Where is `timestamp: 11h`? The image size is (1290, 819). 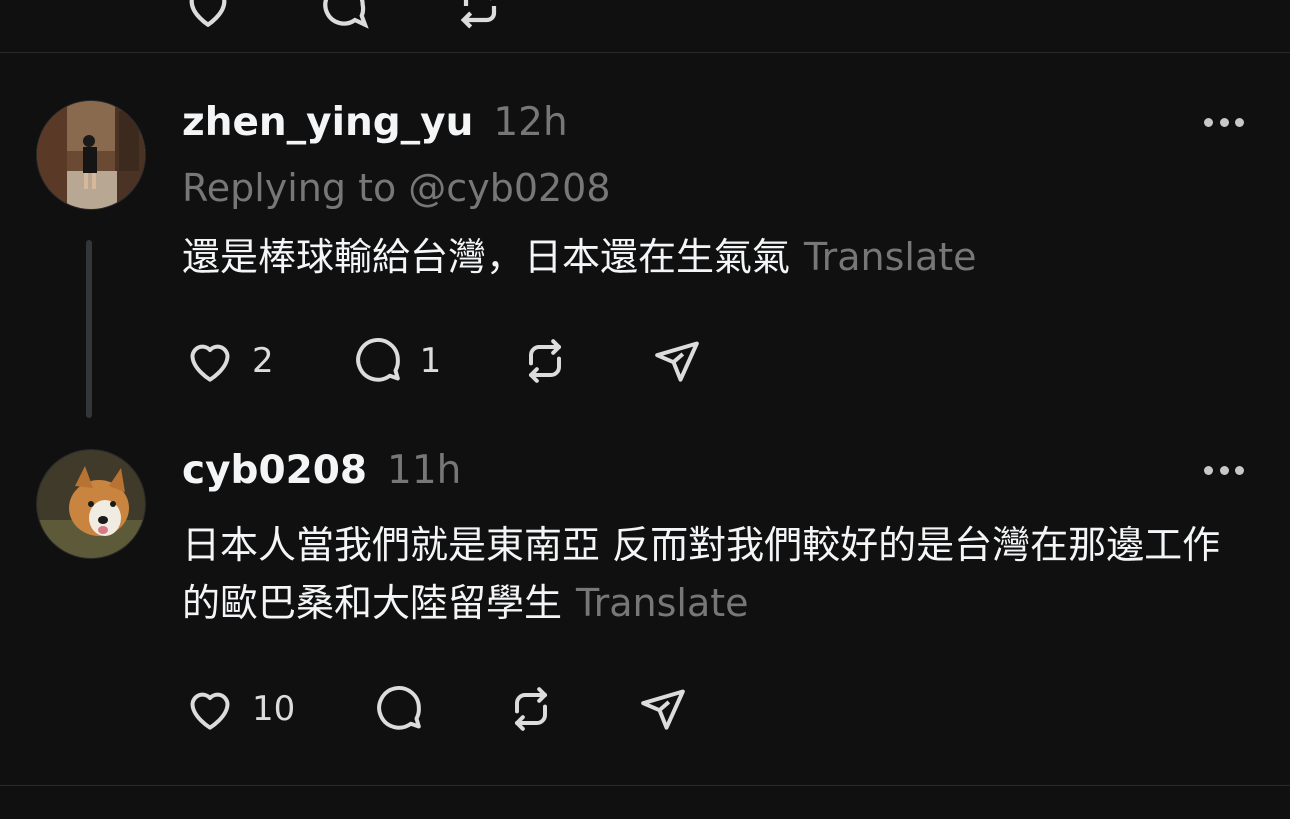 timestamp: 11h is located at coordinates (424, 470).